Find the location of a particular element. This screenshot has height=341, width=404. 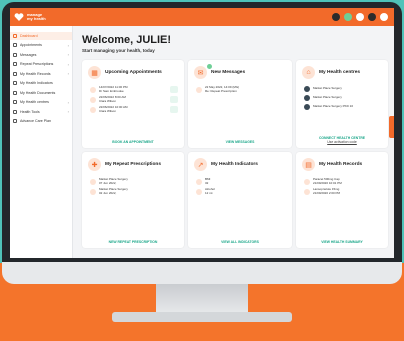

sidebar-item-health-centres: My Health centres › is located at coordinates (41, 102).